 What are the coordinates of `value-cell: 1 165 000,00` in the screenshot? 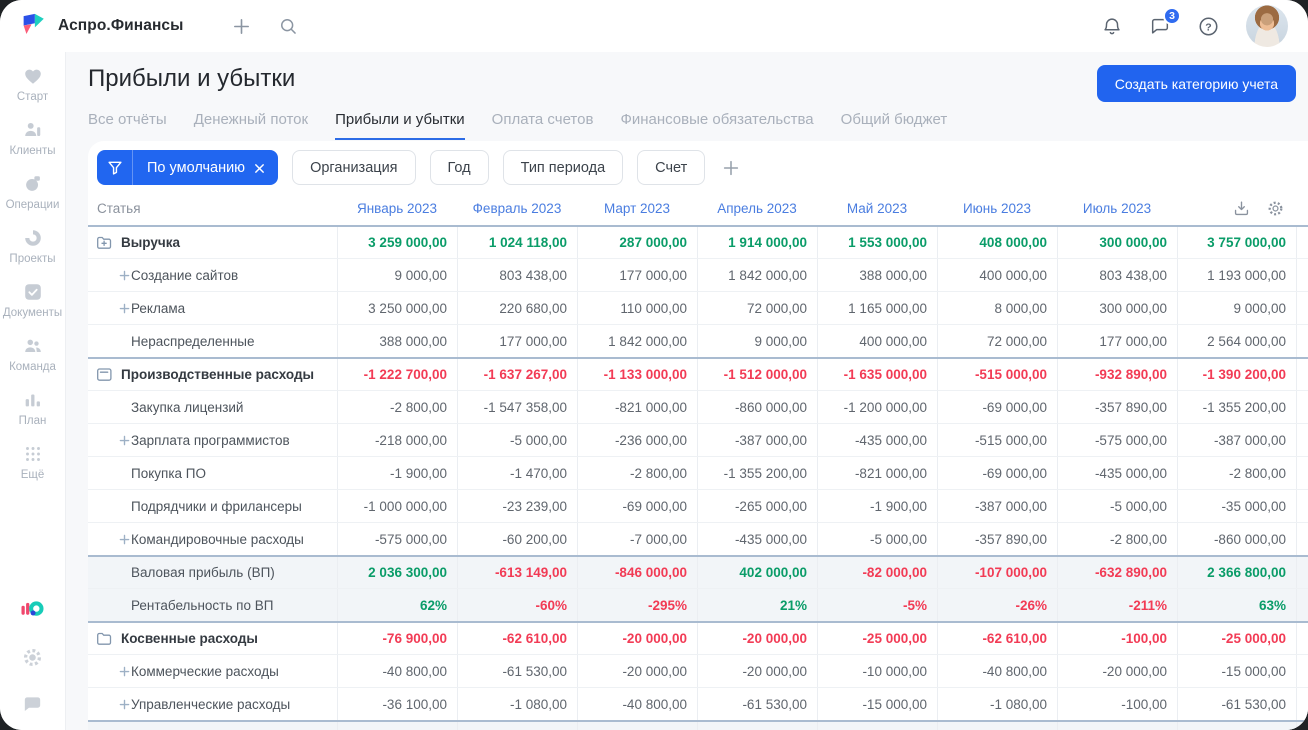 It's located at (877, 308).